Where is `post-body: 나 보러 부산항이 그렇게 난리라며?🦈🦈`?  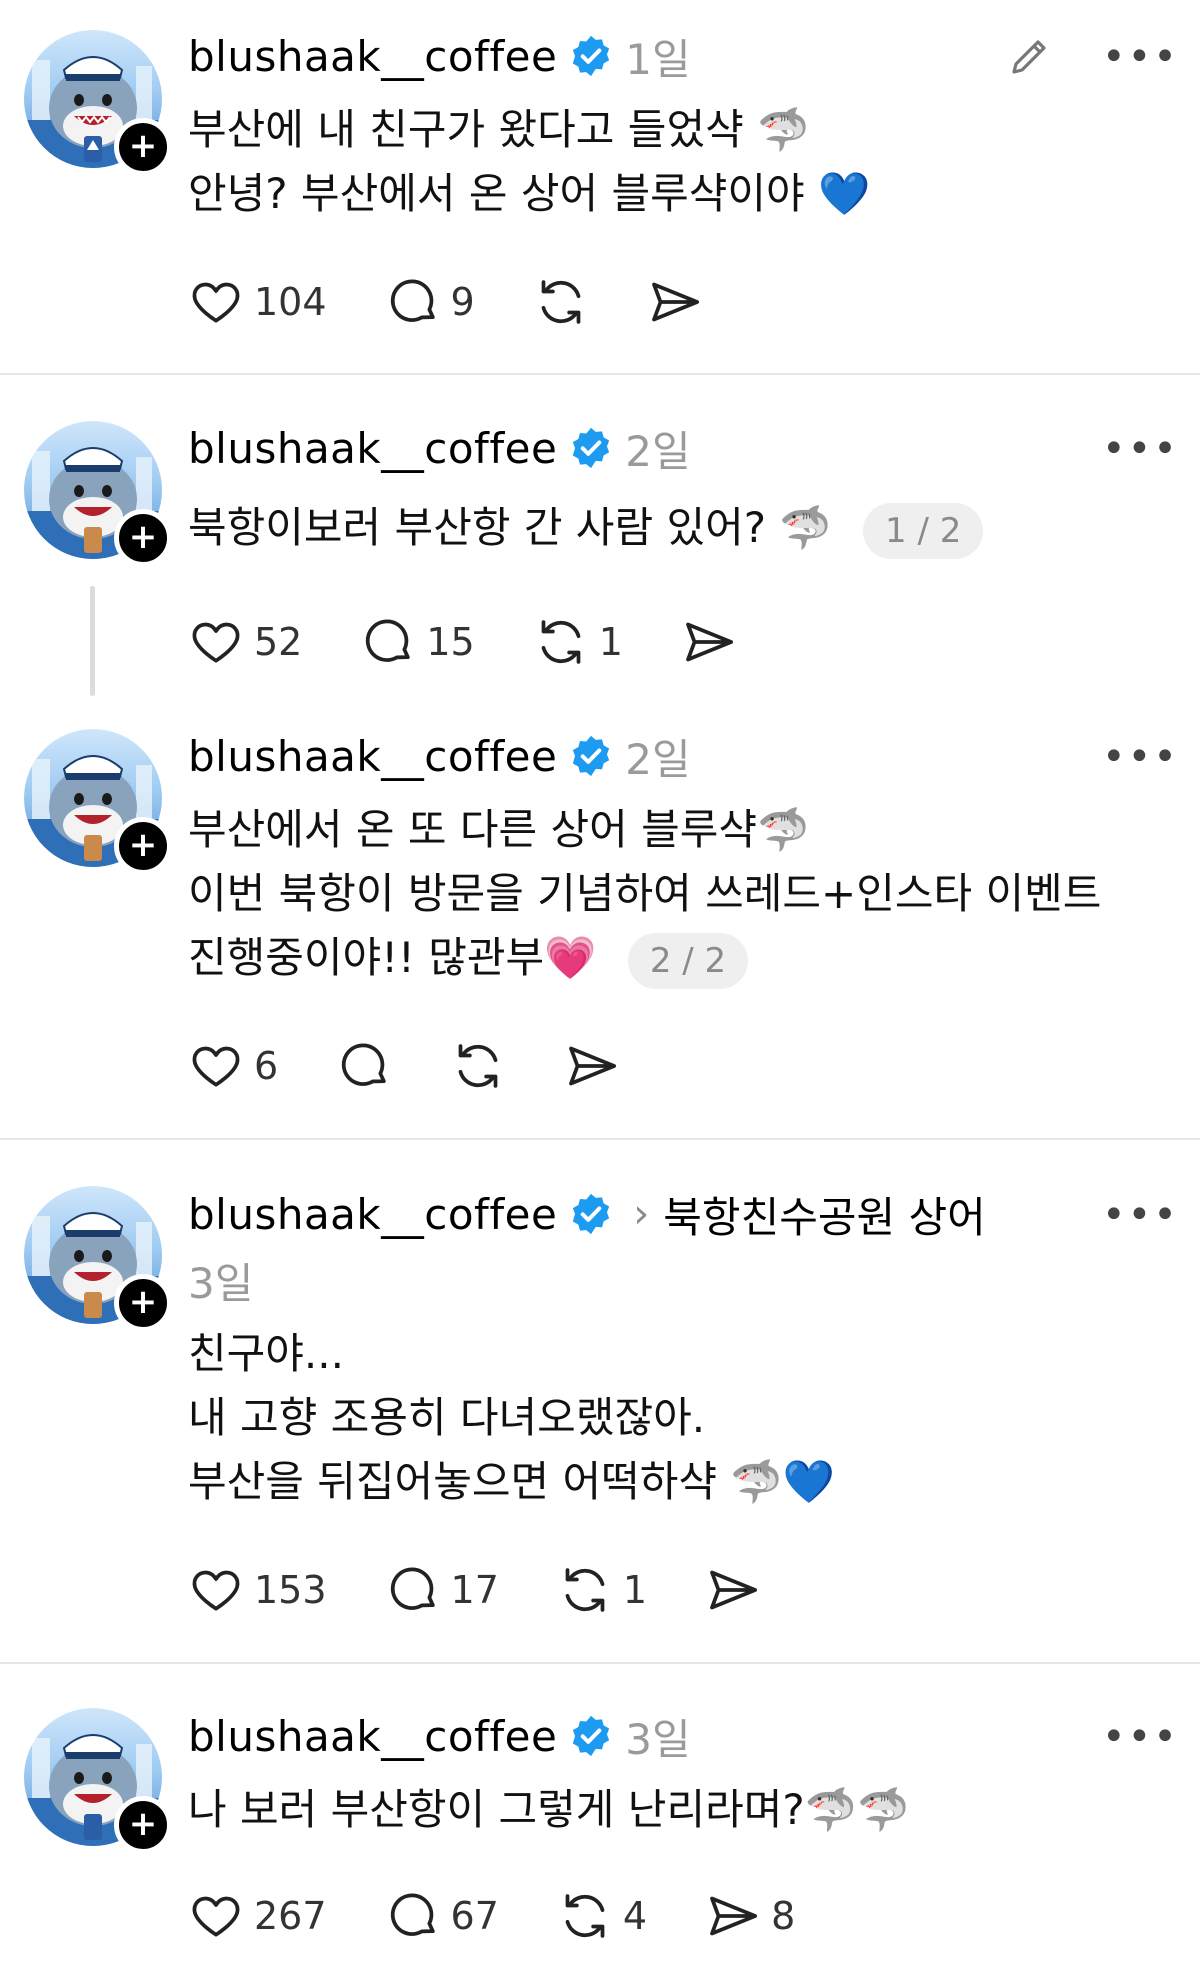 post-body: 나 보러 부산항이 그렇게 난리라며?🦈🦈 is located at coordinates (548, 1810).